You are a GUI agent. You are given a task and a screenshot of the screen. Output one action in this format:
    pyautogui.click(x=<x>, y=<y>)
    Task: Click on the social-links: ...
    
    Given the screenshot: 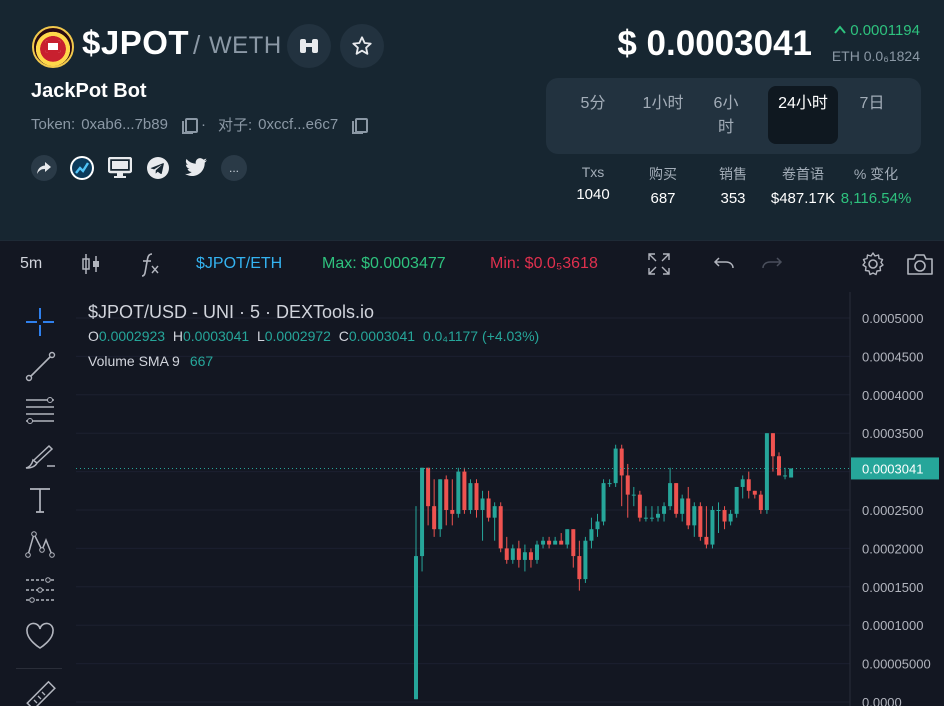 What is the action you would take?
    pyautogui.click(x=139, y=168)
    